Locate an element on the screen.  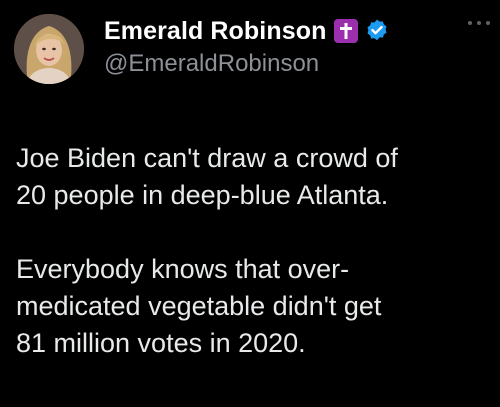
tweet-line: 20 people in deep-blue Atlanta. is located at coordinates (202, 195).